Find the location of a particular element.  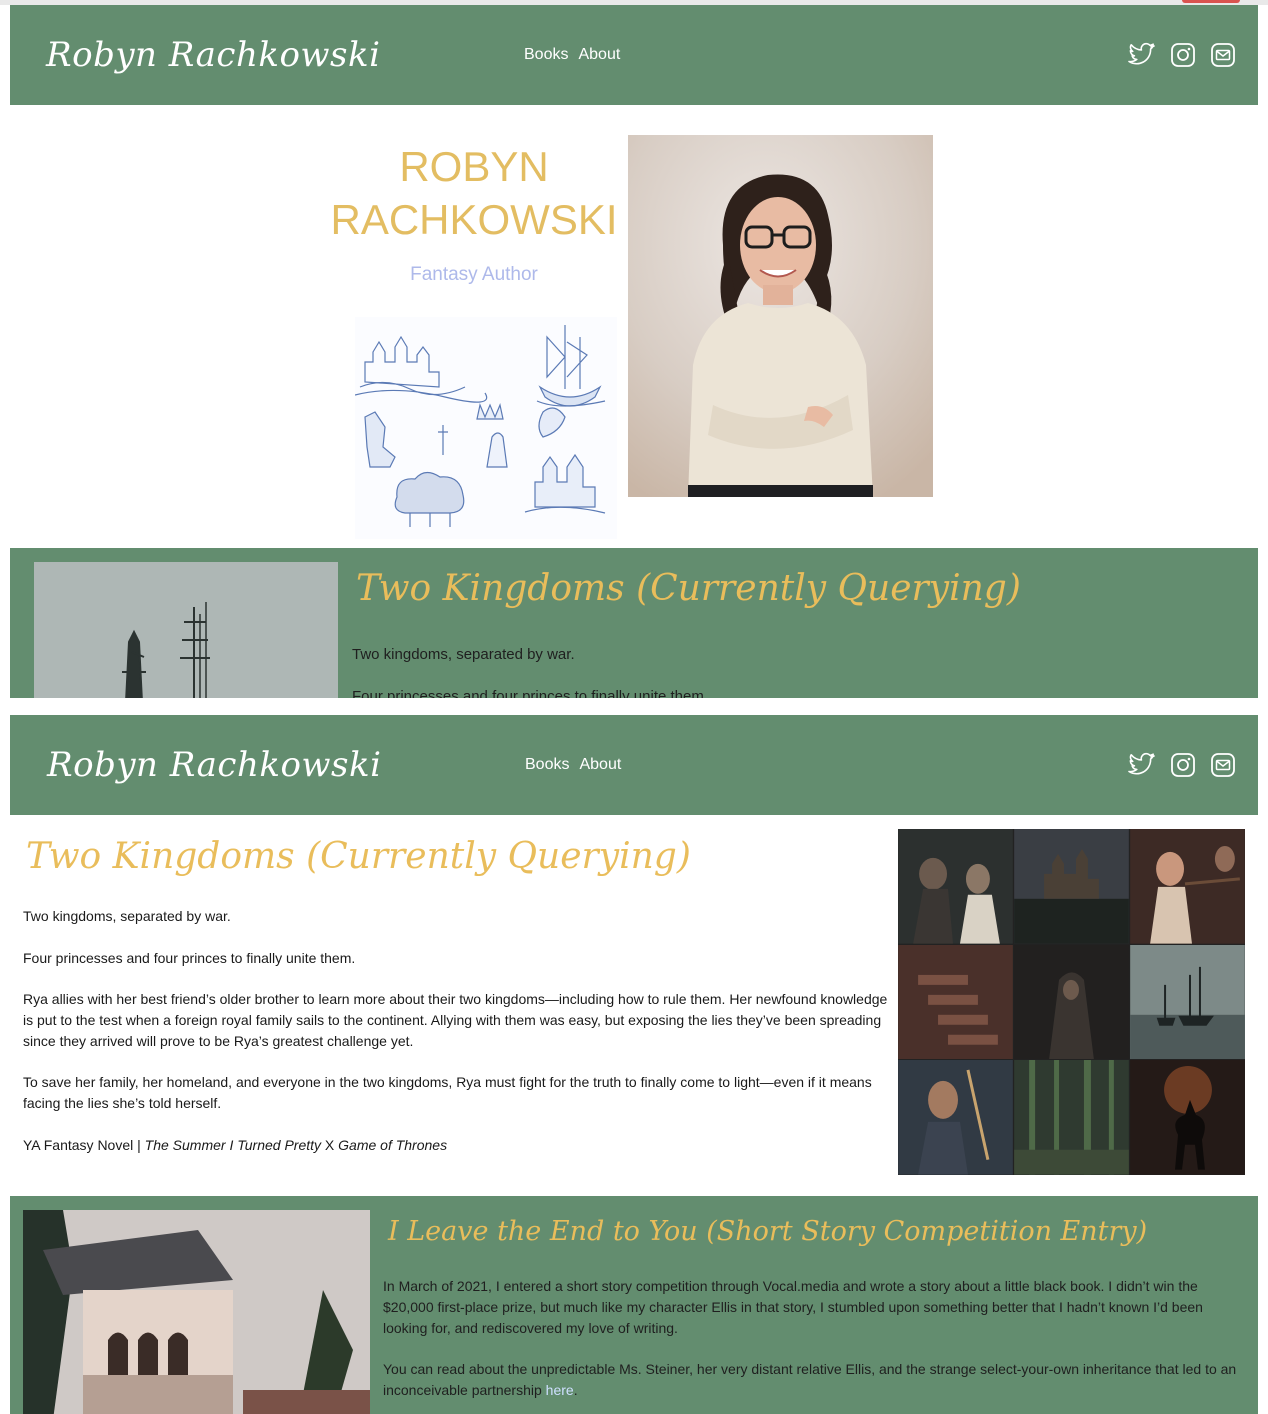

short-story-paragraph-2-end: . is located at coordinates (575, 1390).